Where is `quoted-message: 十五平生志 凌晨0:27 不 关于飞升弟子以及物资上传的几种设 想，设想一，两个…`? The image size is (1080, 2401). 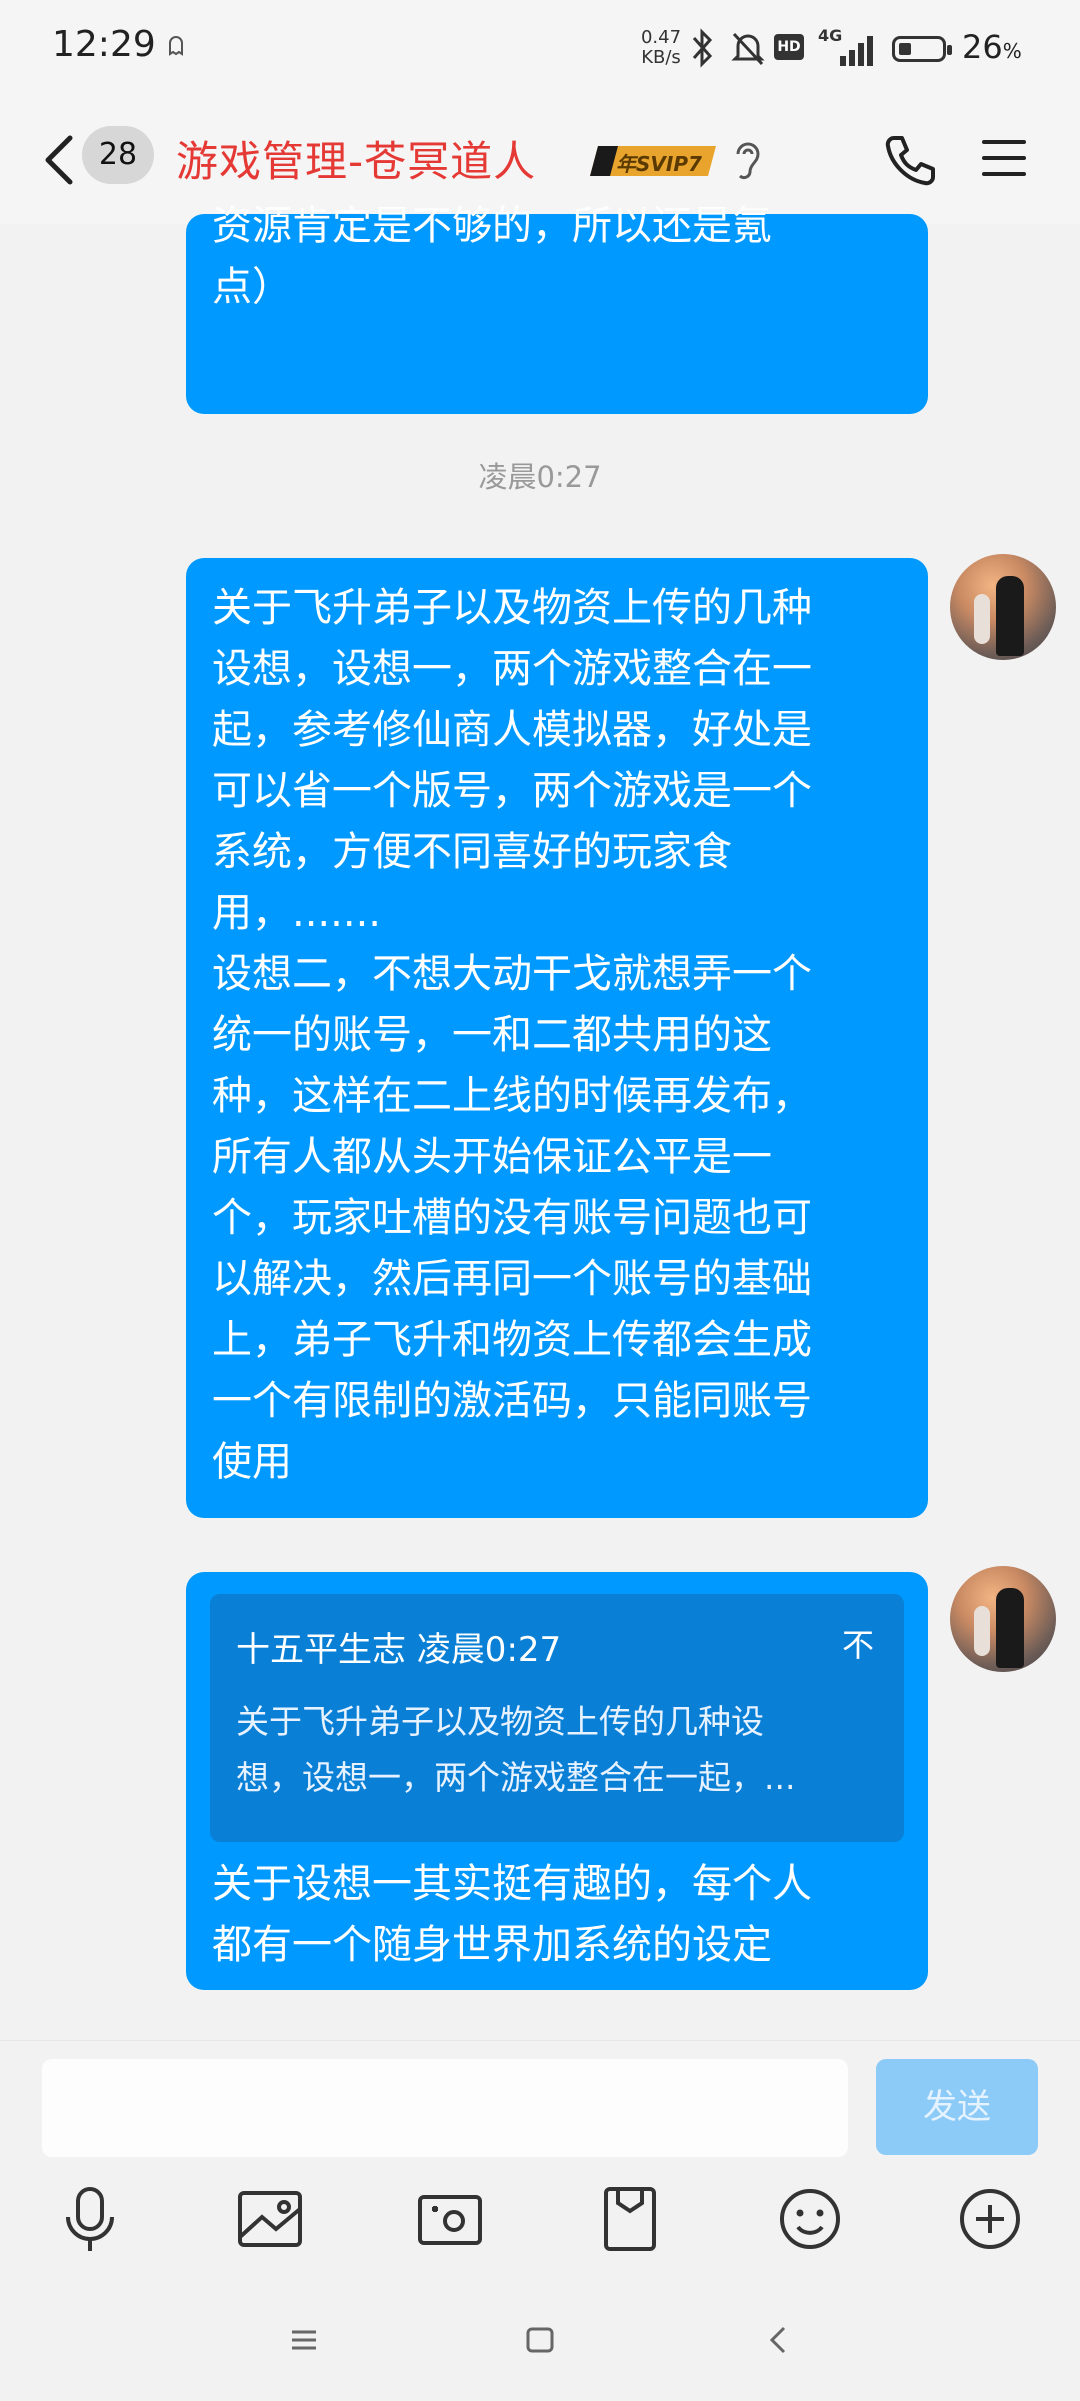 quoted-message: 十五平生志 凌晨0:27 不 关于飞升弟子以及物资上传的几种设 想，设想一，两个… is located at coordinates (557, 1718).